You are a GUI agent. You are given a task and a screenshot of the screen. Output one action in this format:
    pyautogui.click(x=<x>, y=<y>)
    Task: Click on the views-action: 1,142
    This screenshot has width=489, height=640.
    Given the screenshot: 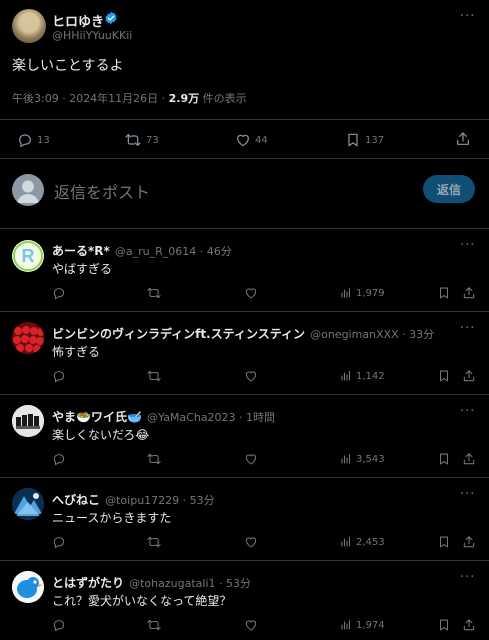 What is the action you would take?
    pyautogui.click(x=362, y=376)
    